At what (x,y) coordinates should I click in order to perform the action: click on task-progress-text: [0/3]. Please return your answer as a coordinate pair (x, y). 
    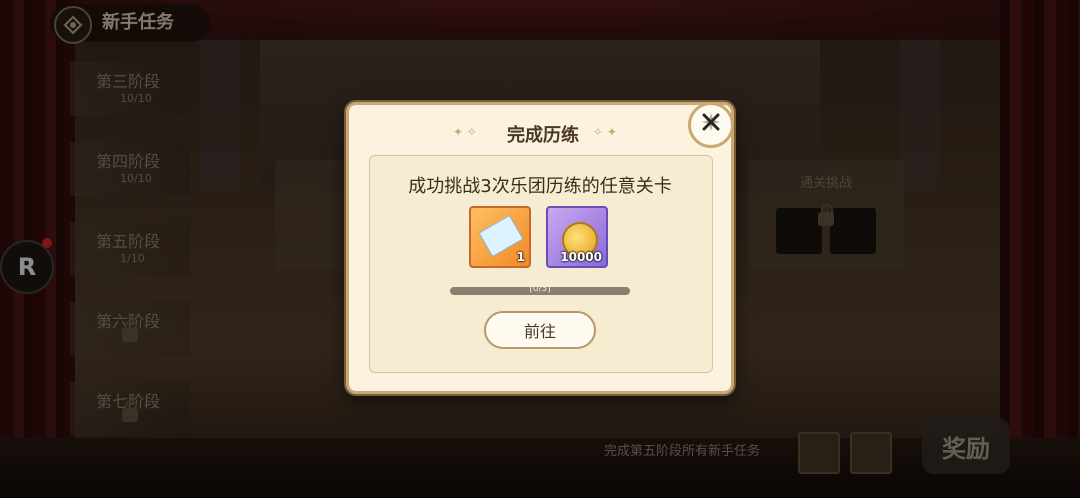
    Looking at the image, I should click on (540, 289).